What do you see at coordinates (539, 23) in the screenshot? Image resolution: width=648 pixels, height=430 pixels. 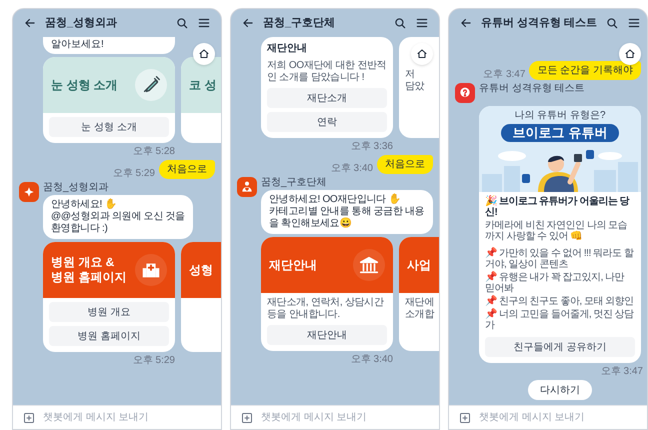 I see `chat-title: 유튜버 성격유형 테스트` at bounding box center [539, 23].